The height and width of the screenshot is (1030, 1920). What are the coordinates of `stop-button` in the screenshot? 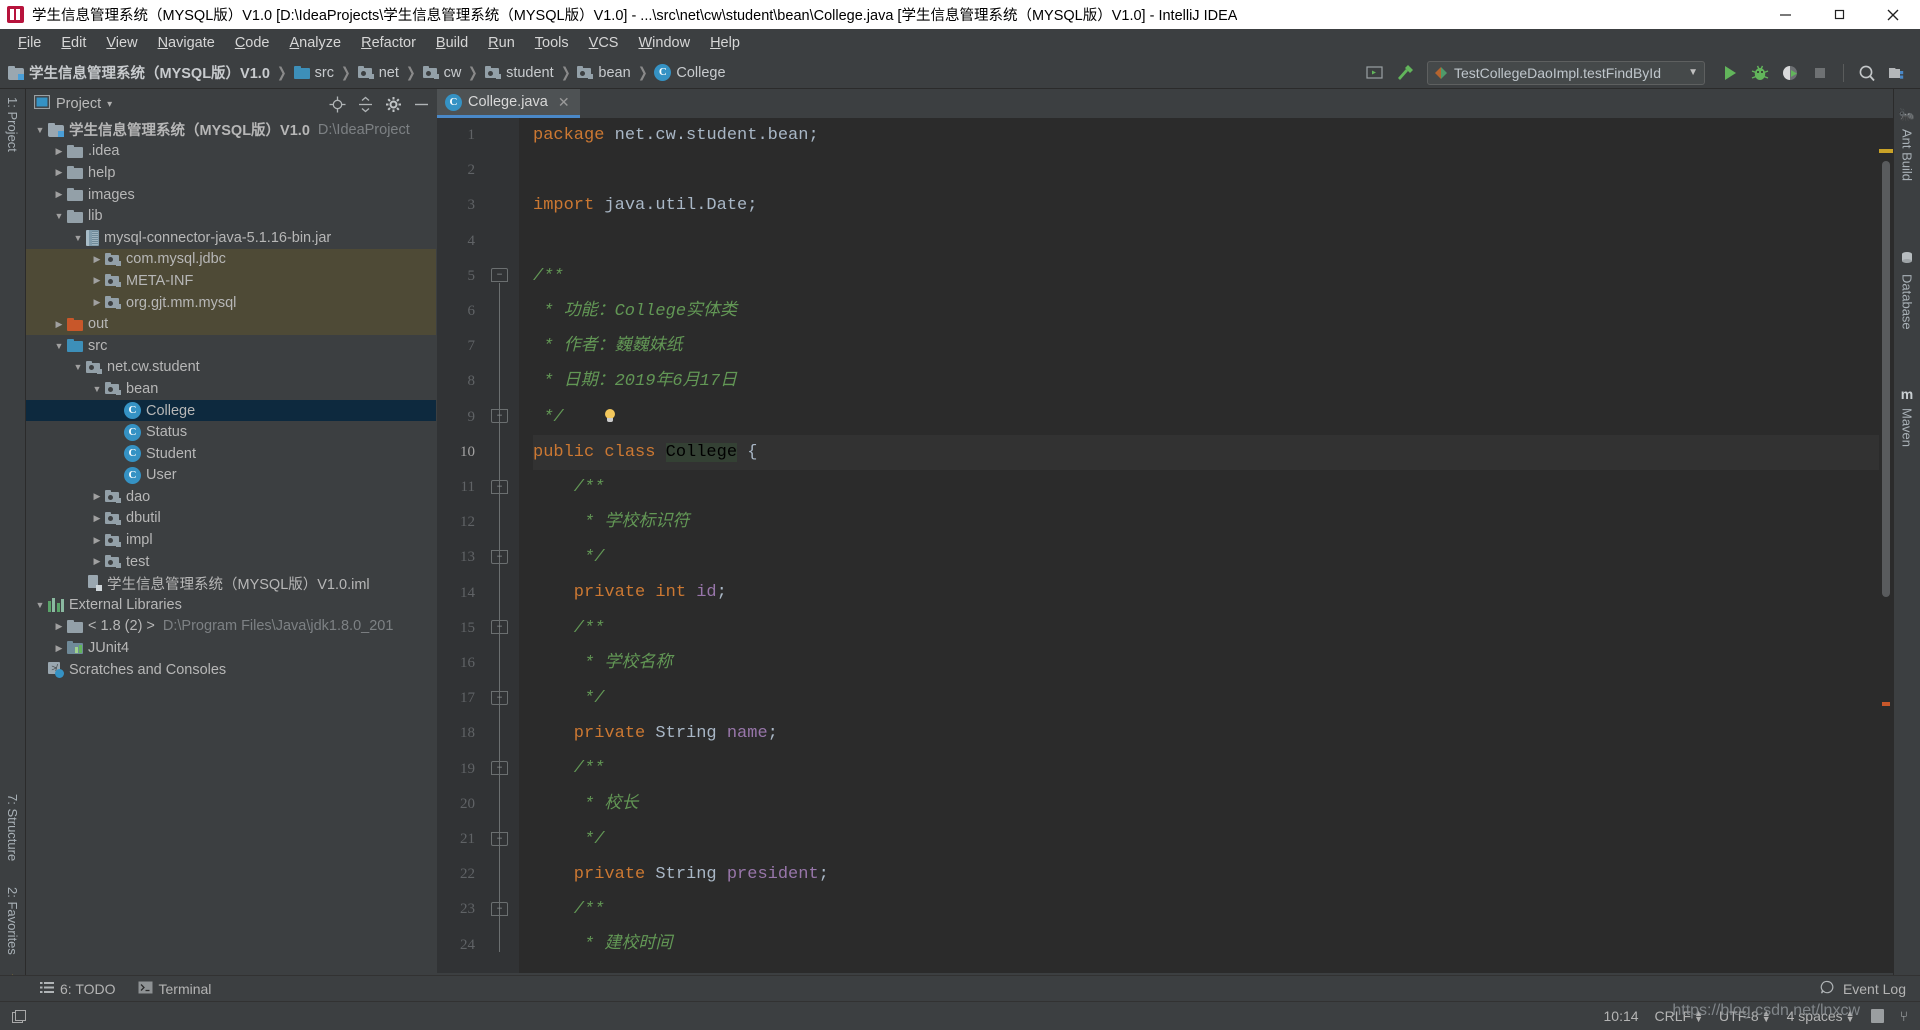 It's located at (1820, 73).